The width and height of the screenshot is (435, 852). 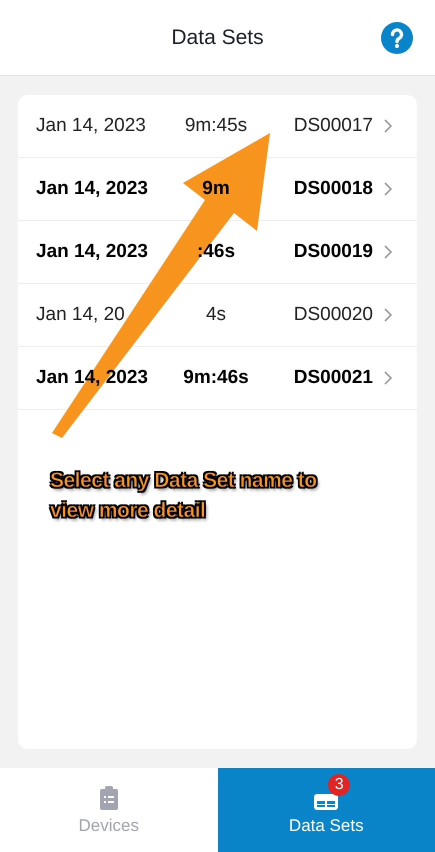 I want to click on tab-button: 3 Data Sets, so click(x=326, y=810).